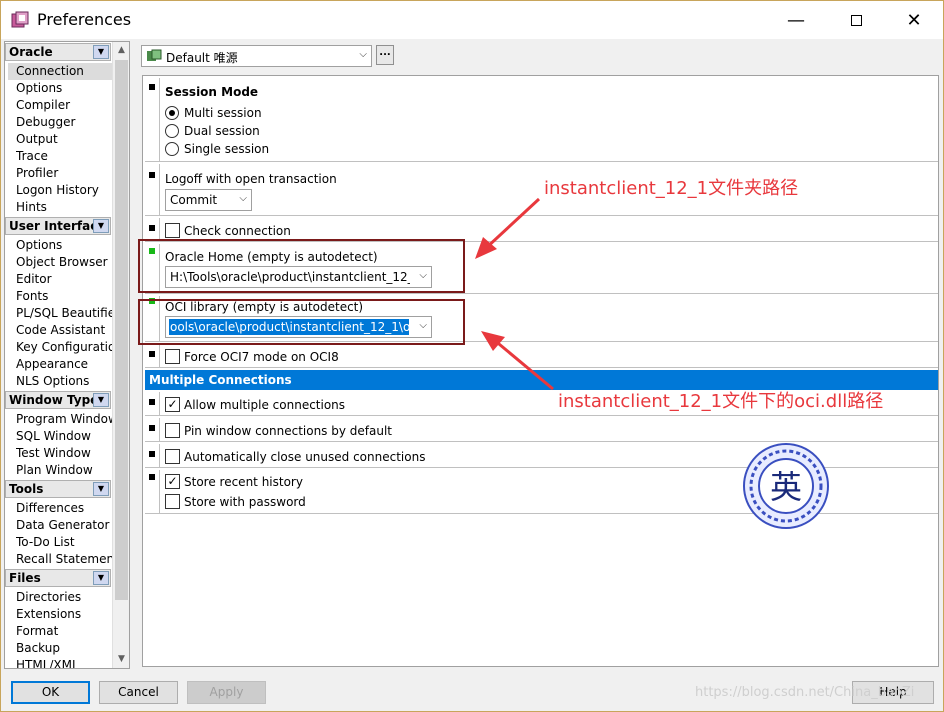 The width and height of the screenshot is (944, 712). What do you see at coordinates (172, 456) in the screenshot?
I see `auto-close-checkbox` at bounding box center [172, 456].